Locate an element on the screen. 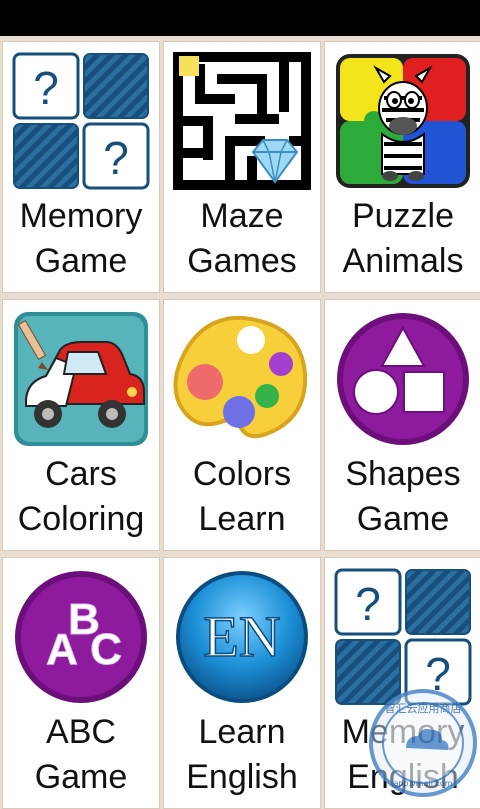  tile-abc-game: A B C ABC Game is located at coordinates (81, 683).